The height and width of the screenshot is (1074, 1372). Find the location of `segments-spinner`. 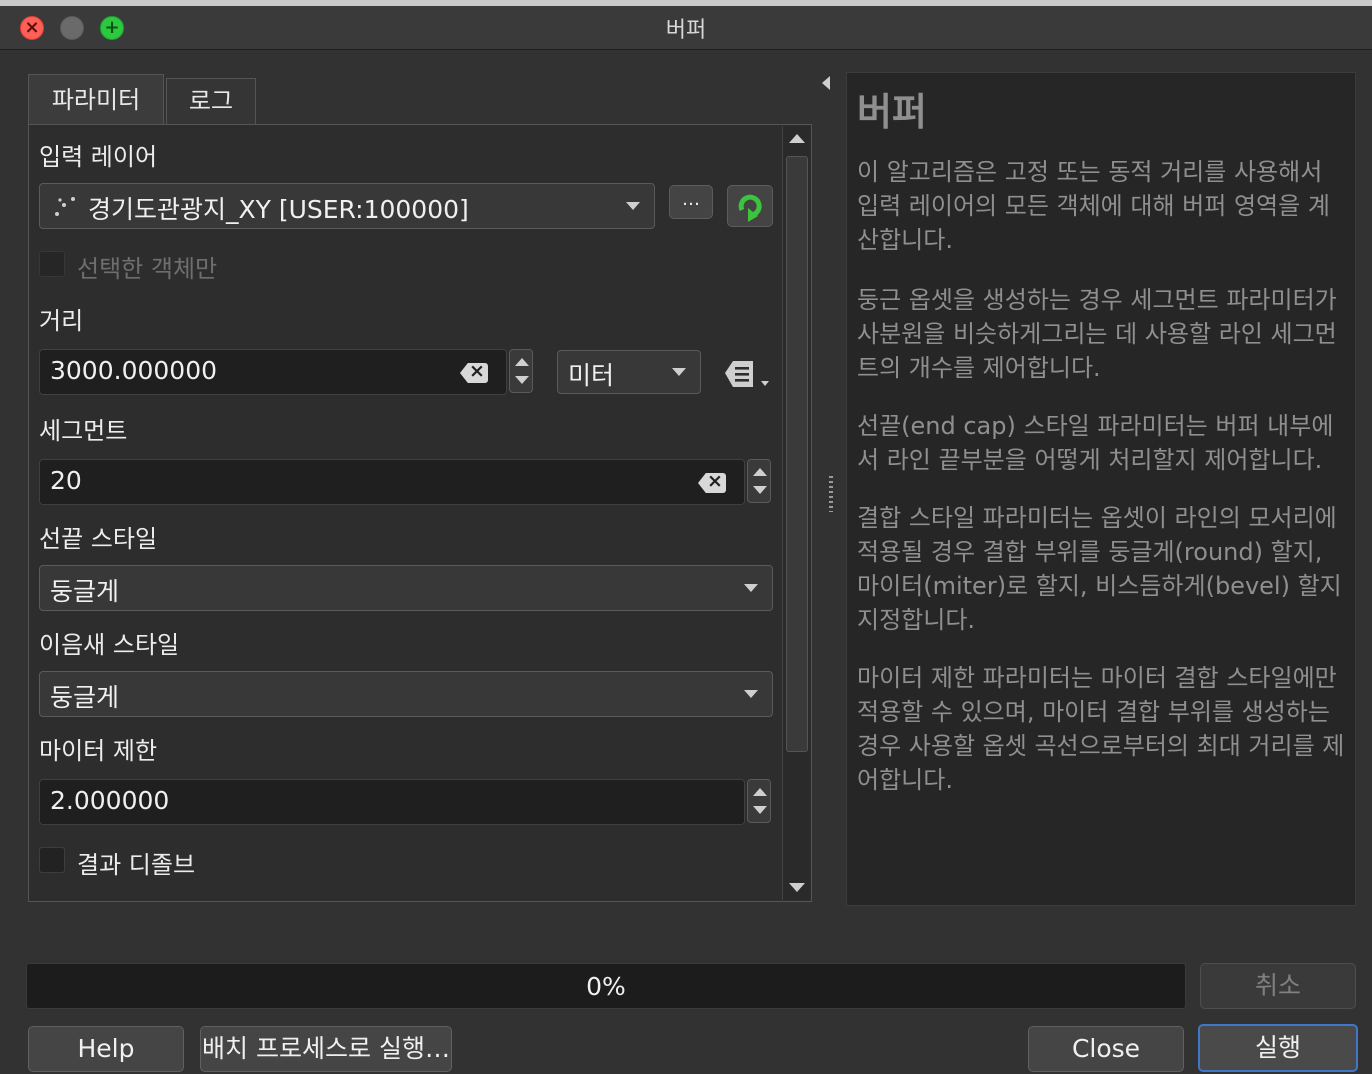

segments-spinner is located at coordinates (759, 481).